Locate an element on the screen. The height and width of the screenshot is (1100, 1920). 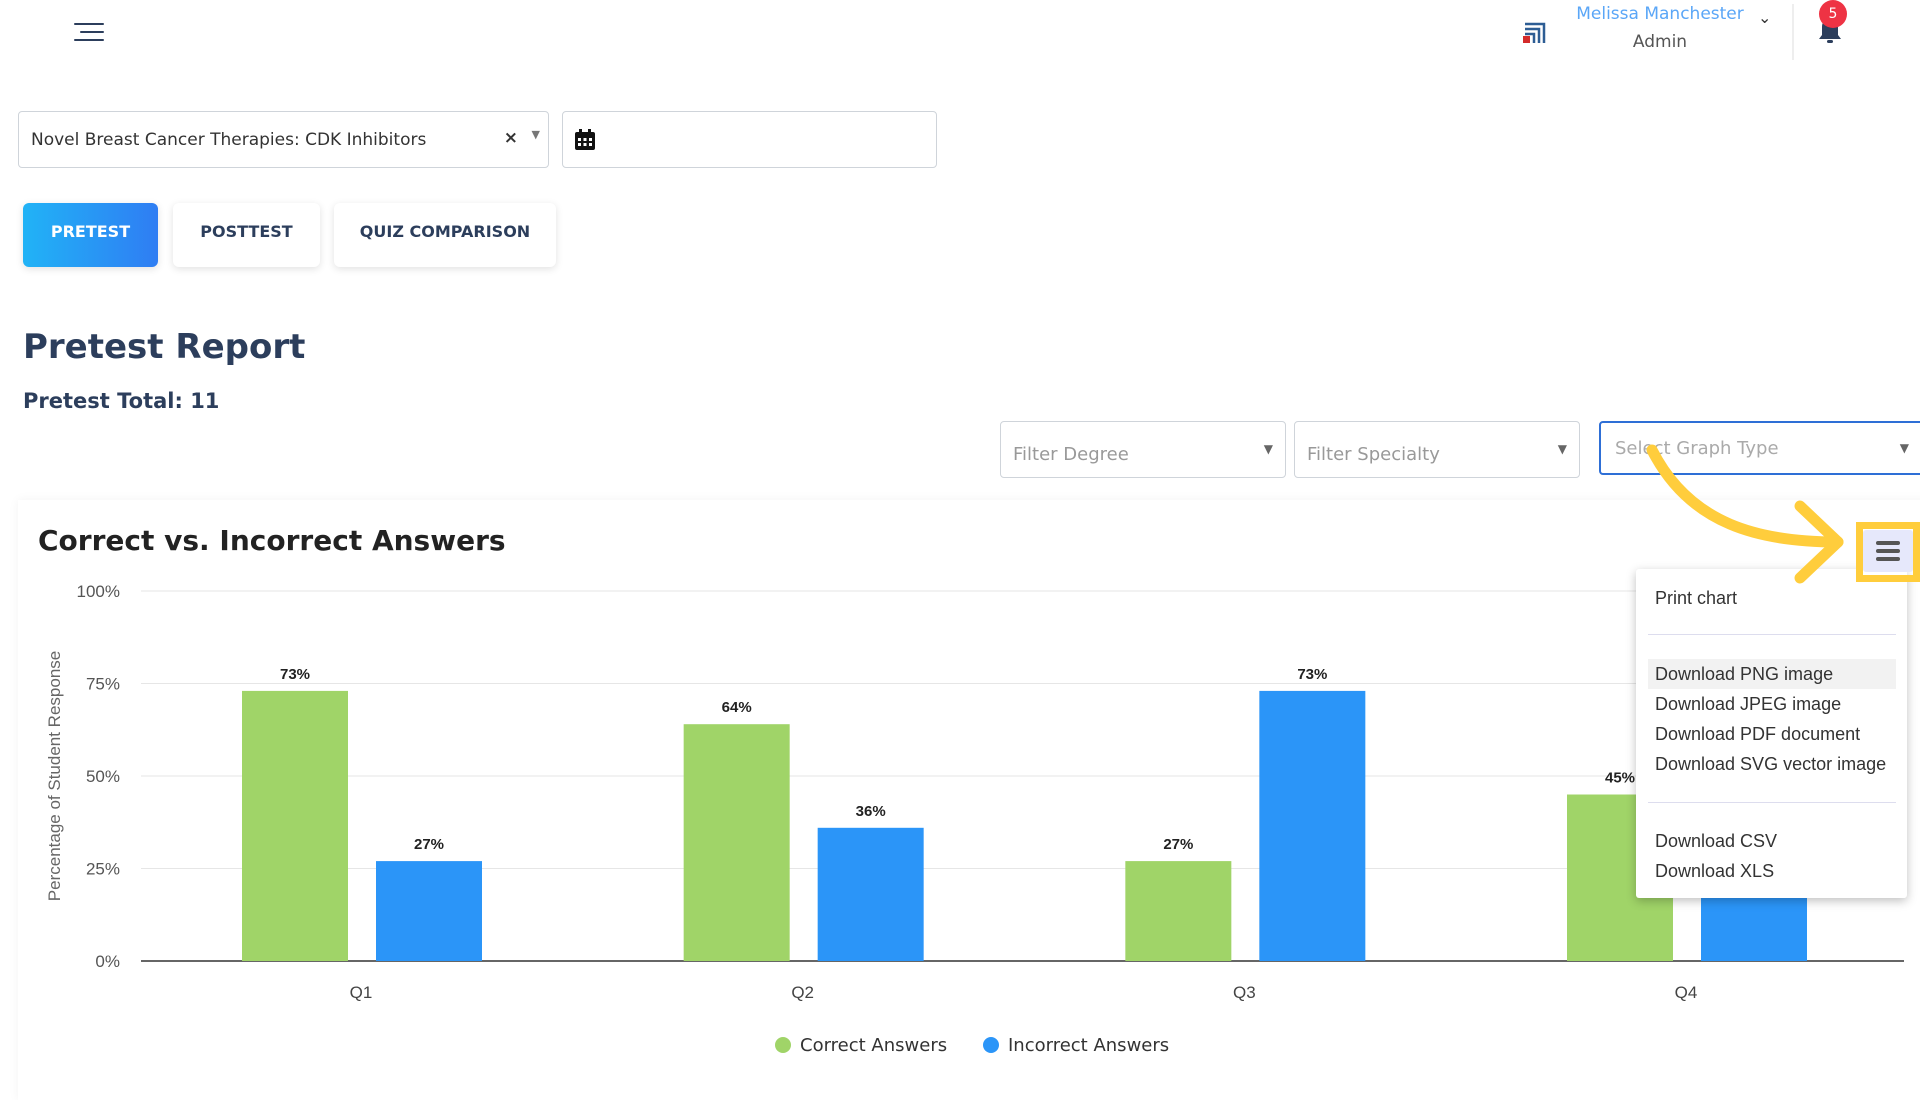
user-role: Admin is located at coordinates (1660, 42).